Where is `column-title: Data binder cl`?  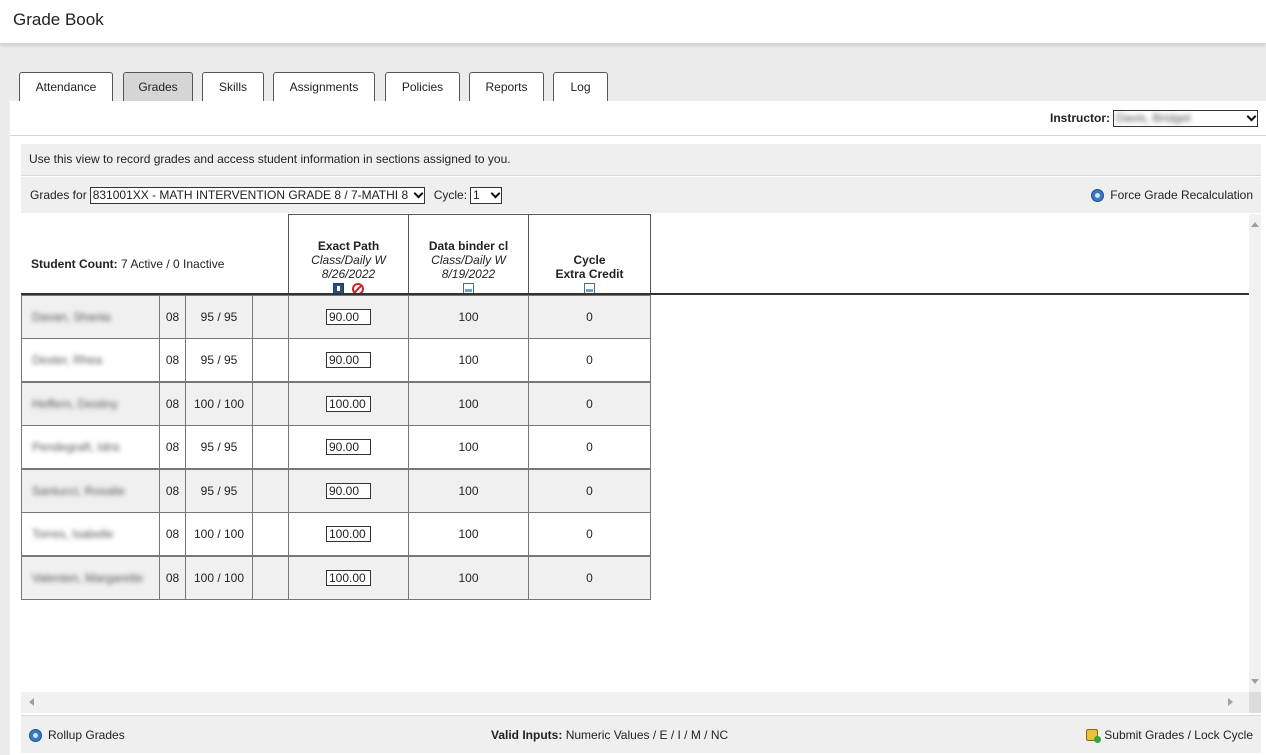 column-title: Data binder cl is located at coordinates (468, 246).